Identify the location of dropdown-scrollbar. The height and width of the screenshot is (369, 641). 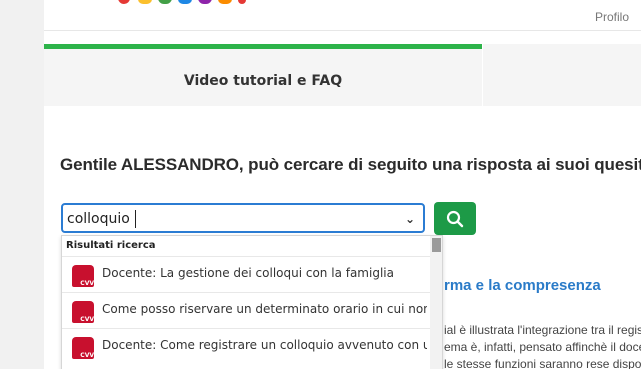
(436, 302).